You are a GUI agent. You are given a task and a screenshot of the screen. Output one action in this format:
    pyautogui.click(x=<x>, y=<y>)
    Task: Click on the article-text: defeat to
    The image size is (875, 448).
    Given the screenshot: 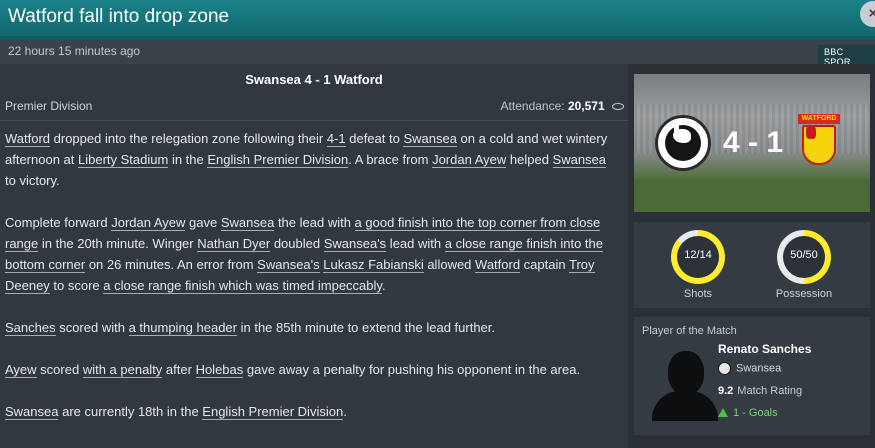 What is the action you would take?
    pyautogui.click(x=374, y=138)
    